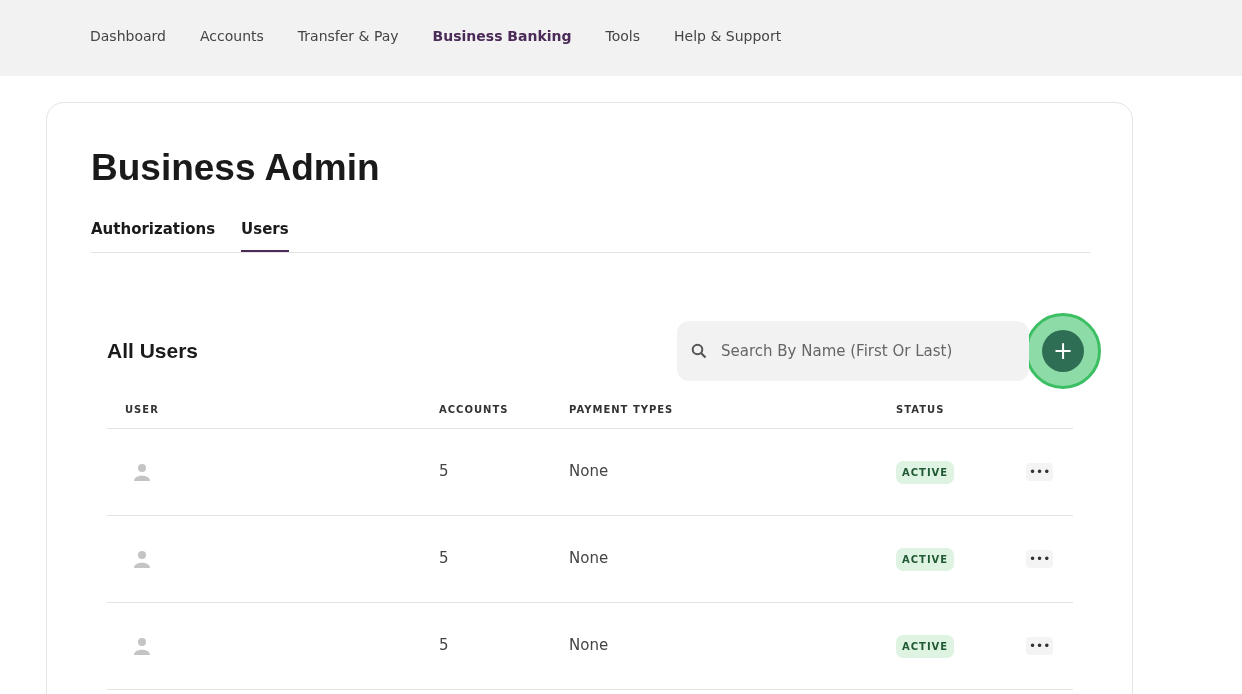  I want to click on nav-link: Tools, so click(623, 36).